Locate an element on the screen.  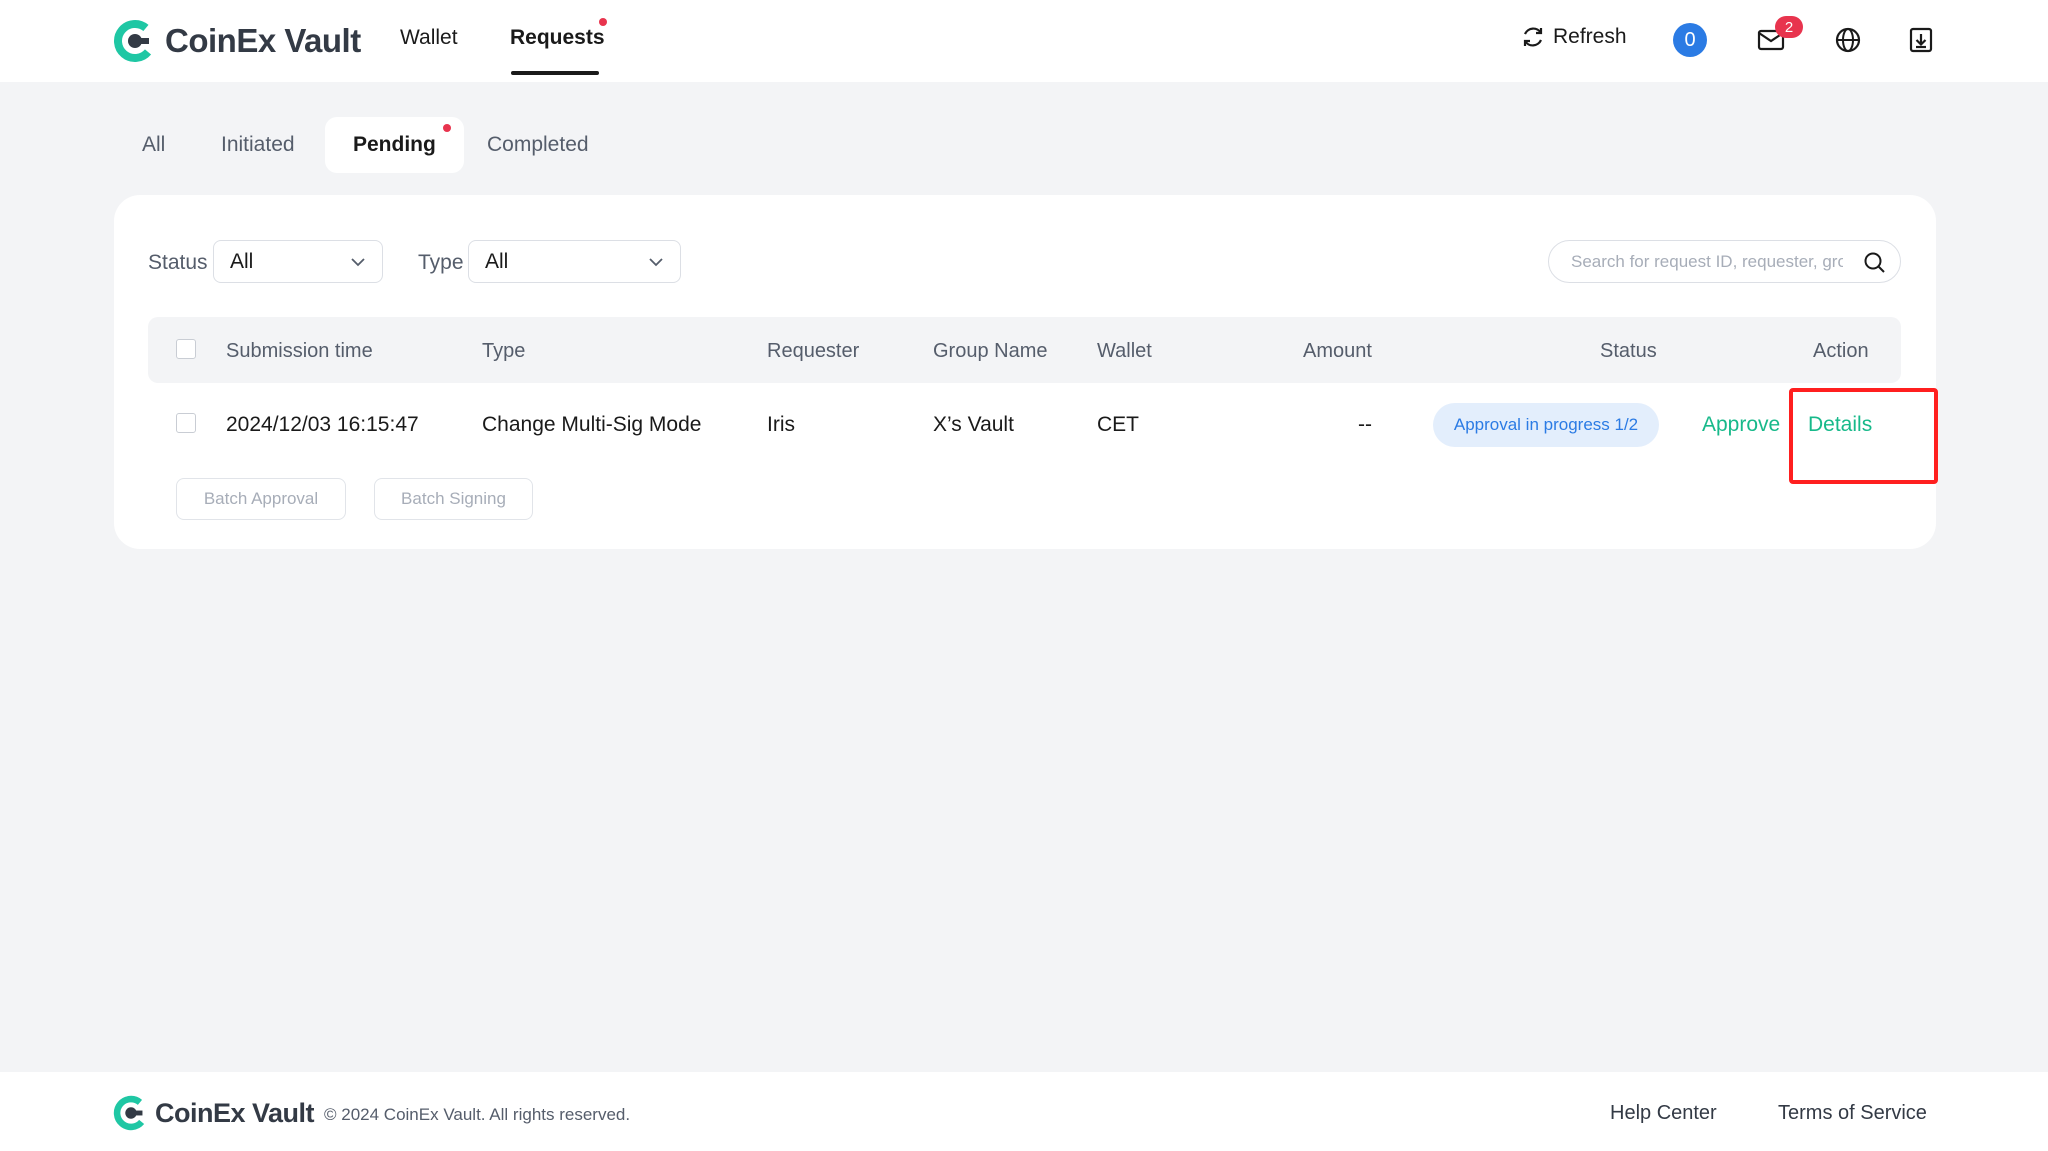
status-filter-label: Status is located at coordinates (178, 262).